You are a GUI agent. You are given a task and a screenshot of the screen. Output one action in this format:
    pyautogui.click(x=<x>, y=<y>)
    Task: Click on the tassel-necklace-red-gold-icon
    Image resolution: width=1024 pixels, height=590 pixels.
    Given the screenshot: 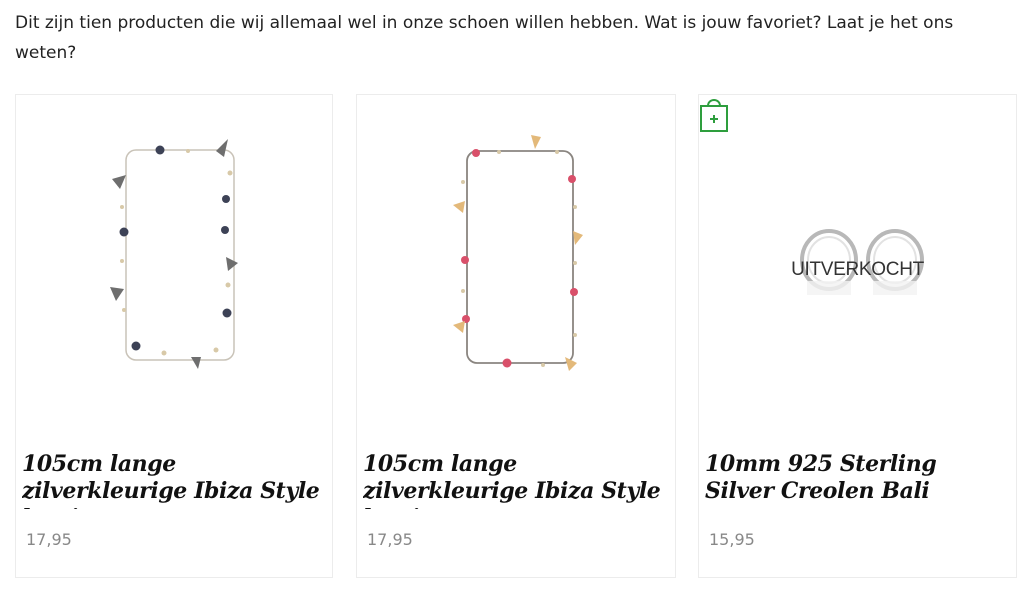 What is the action you would take?
    pyautogui.click(x=518, y=253)
    